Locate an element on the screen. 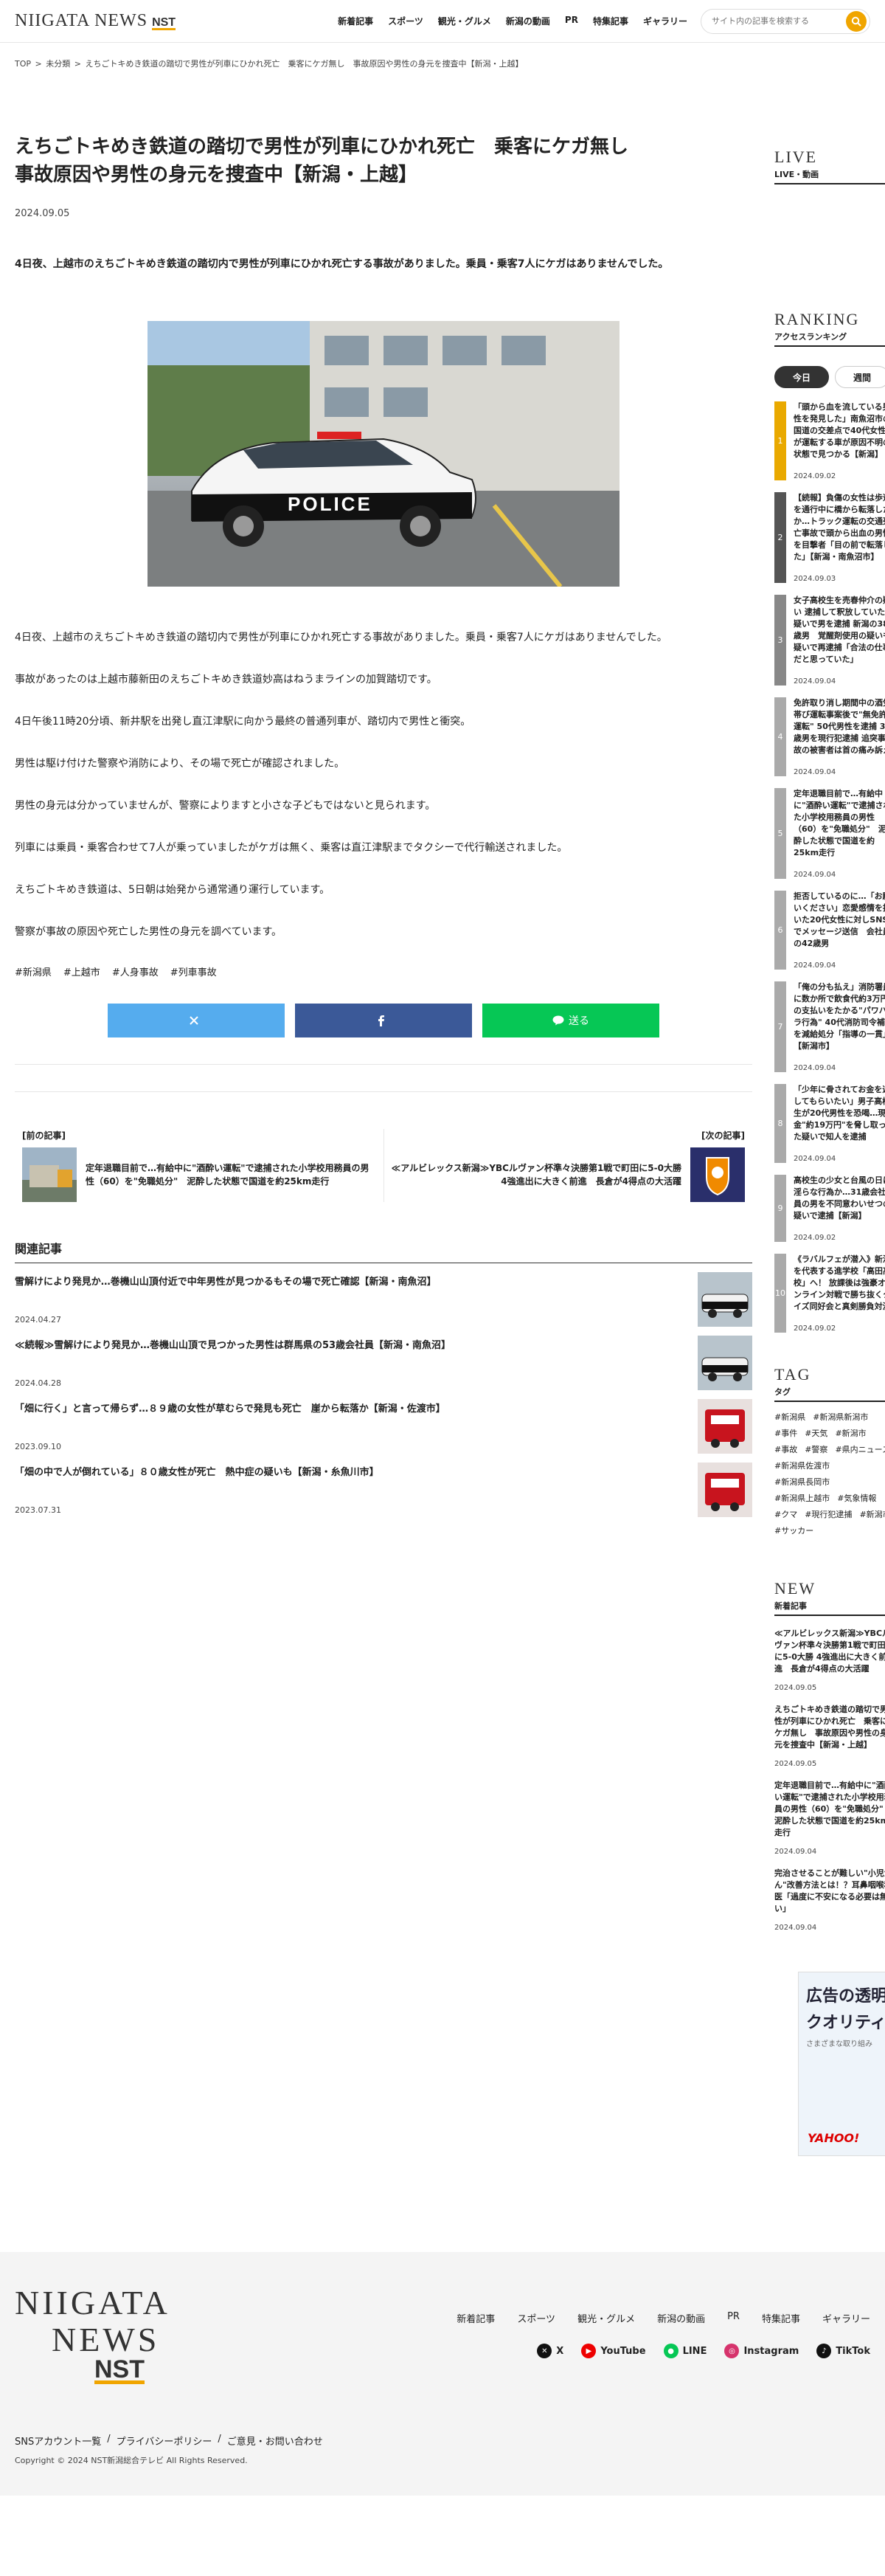  line-icon is located at coordinates (558, 1020).